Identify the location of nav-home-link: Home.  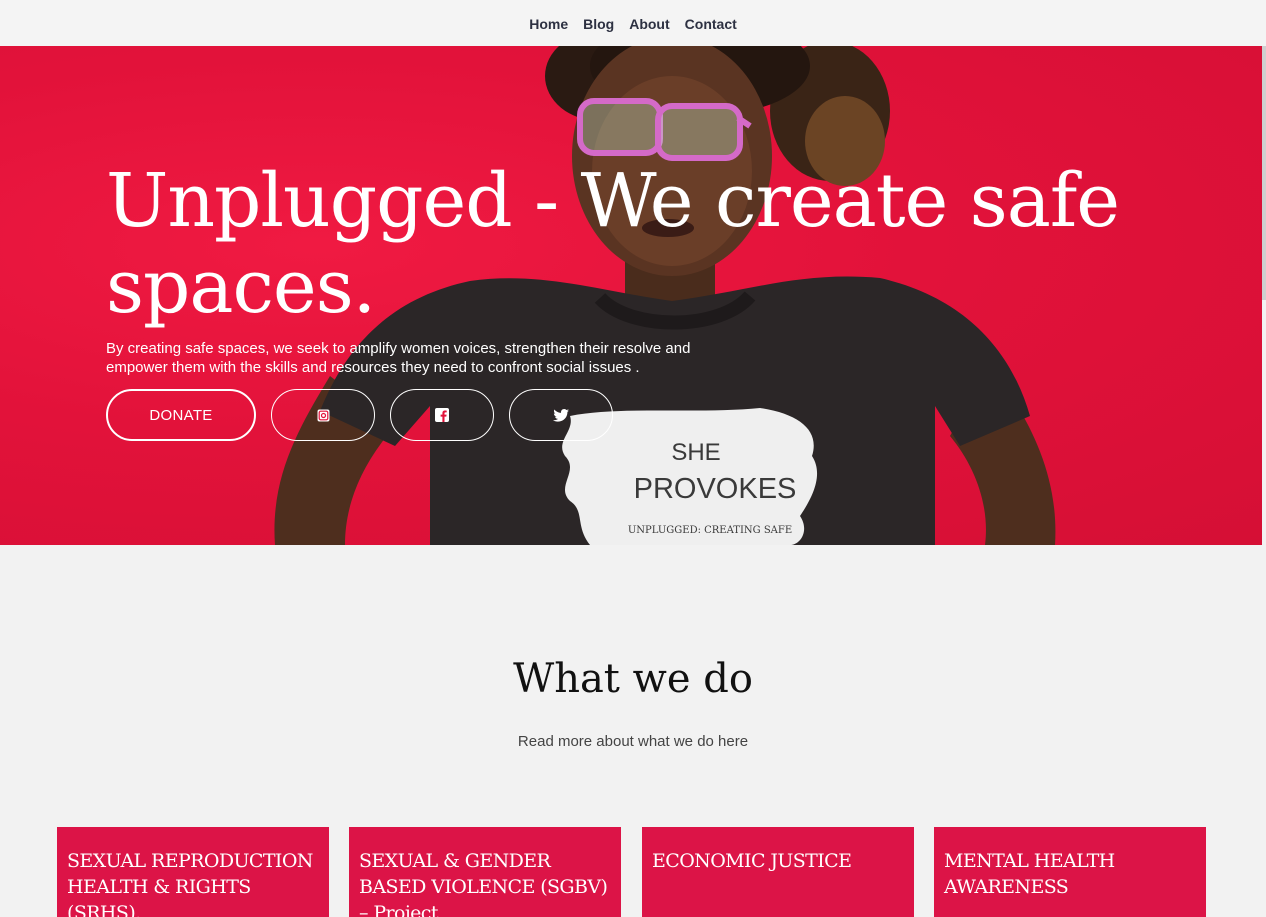
(548, 23).